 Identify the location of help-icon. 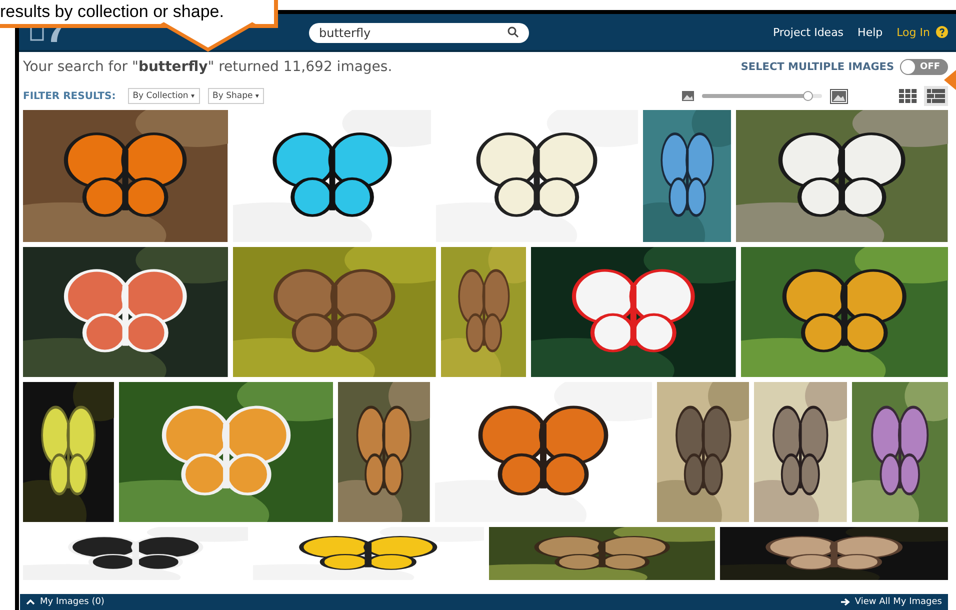
(942, 32).